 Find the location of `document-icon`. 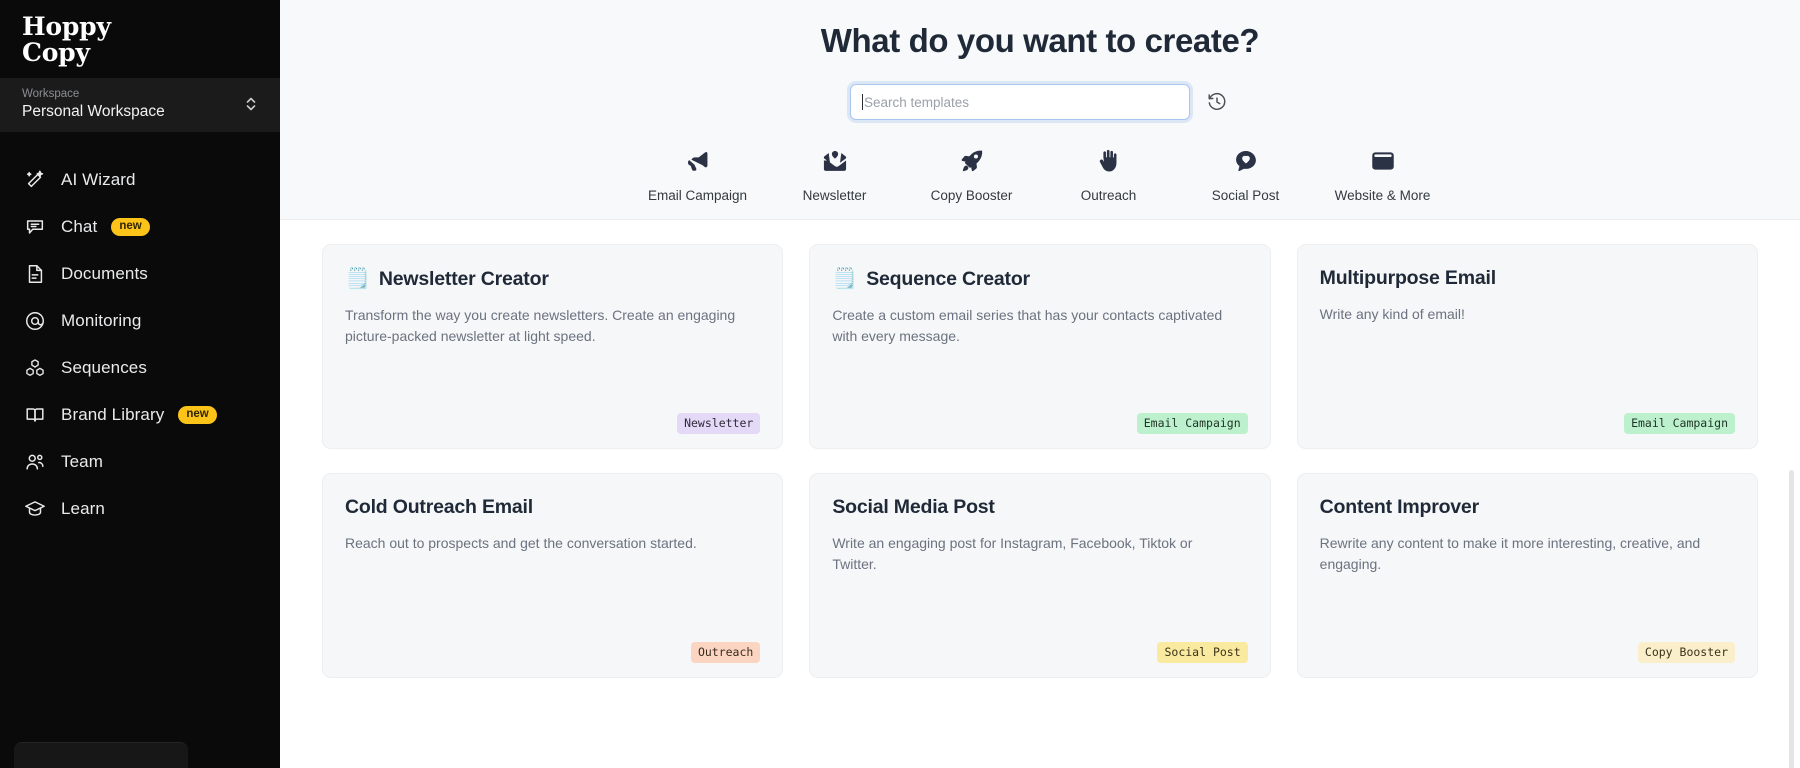

document-icon is located at coordinates (34, 273).